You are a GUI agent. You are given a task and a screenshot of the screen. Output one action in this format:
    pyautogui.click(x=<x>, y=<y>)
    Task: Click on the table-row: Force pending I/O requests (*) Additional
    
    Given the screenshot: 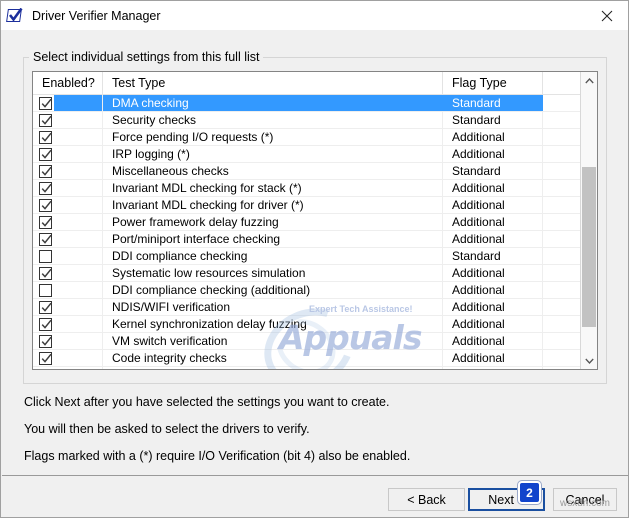 What is the action you would take?
    pyautogui.click(x=307, y=137)
    